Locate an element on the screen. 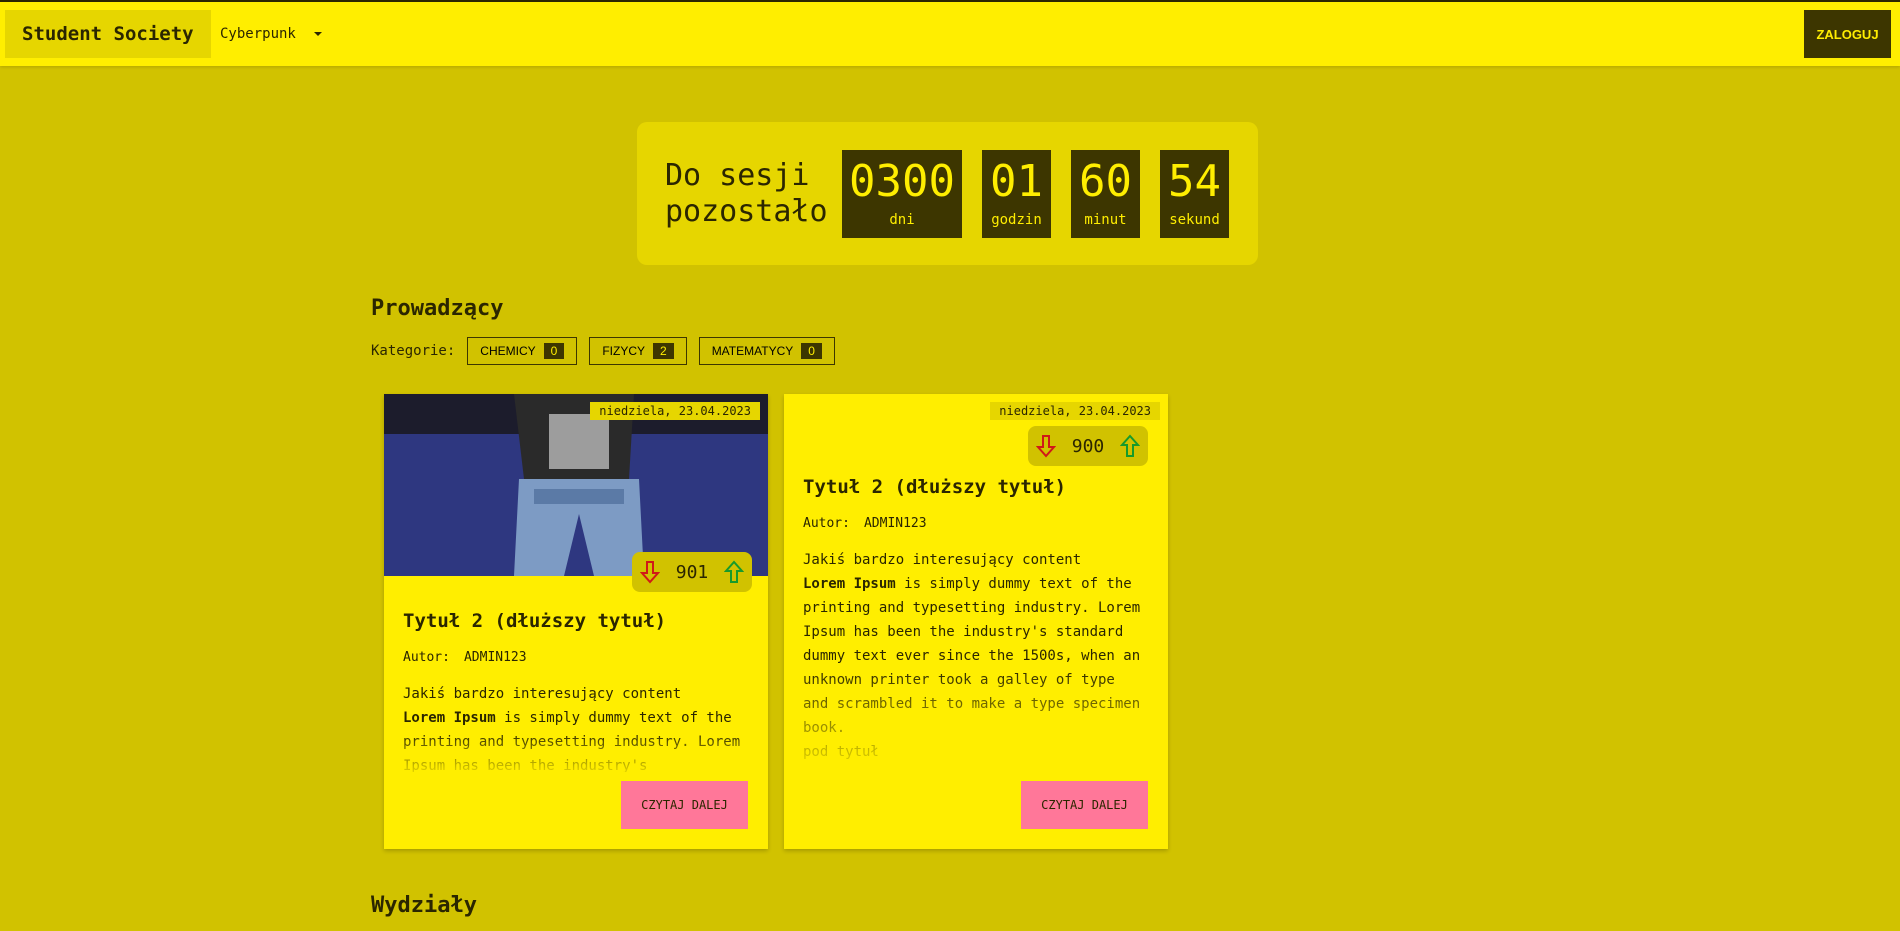  category-chemicy-button: CHEMICY 0 is located at coordinates (522, 351).